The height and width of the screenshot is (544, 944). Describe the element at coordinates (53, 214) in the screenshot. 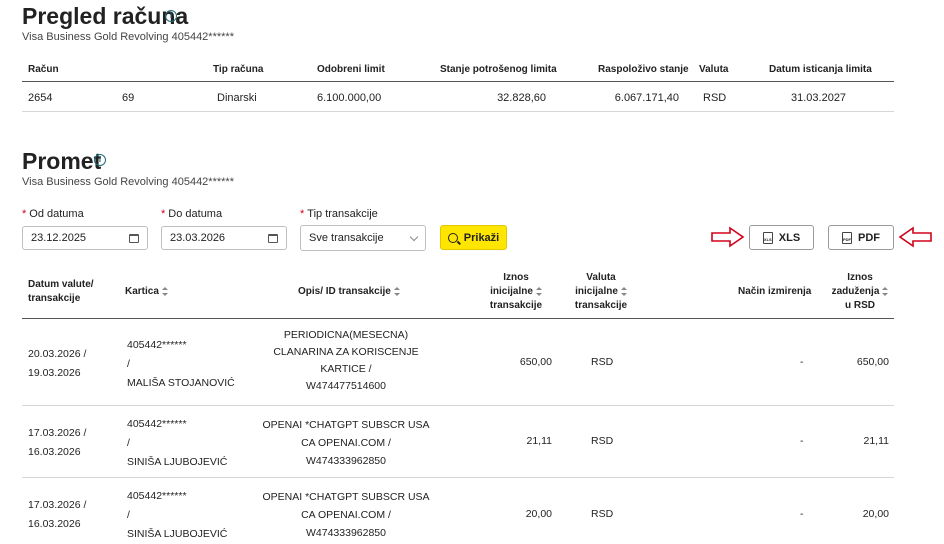

I see `from-date-label: * Od datuma` at that location.